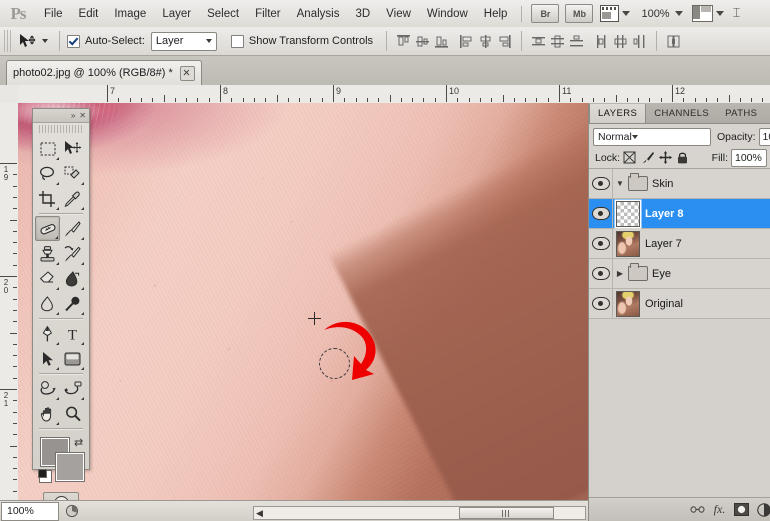  What do you see at coordinates (47, 228) in the screenshot?
I see `spot-healing-brush-tool` at bounding box center [47, 228].